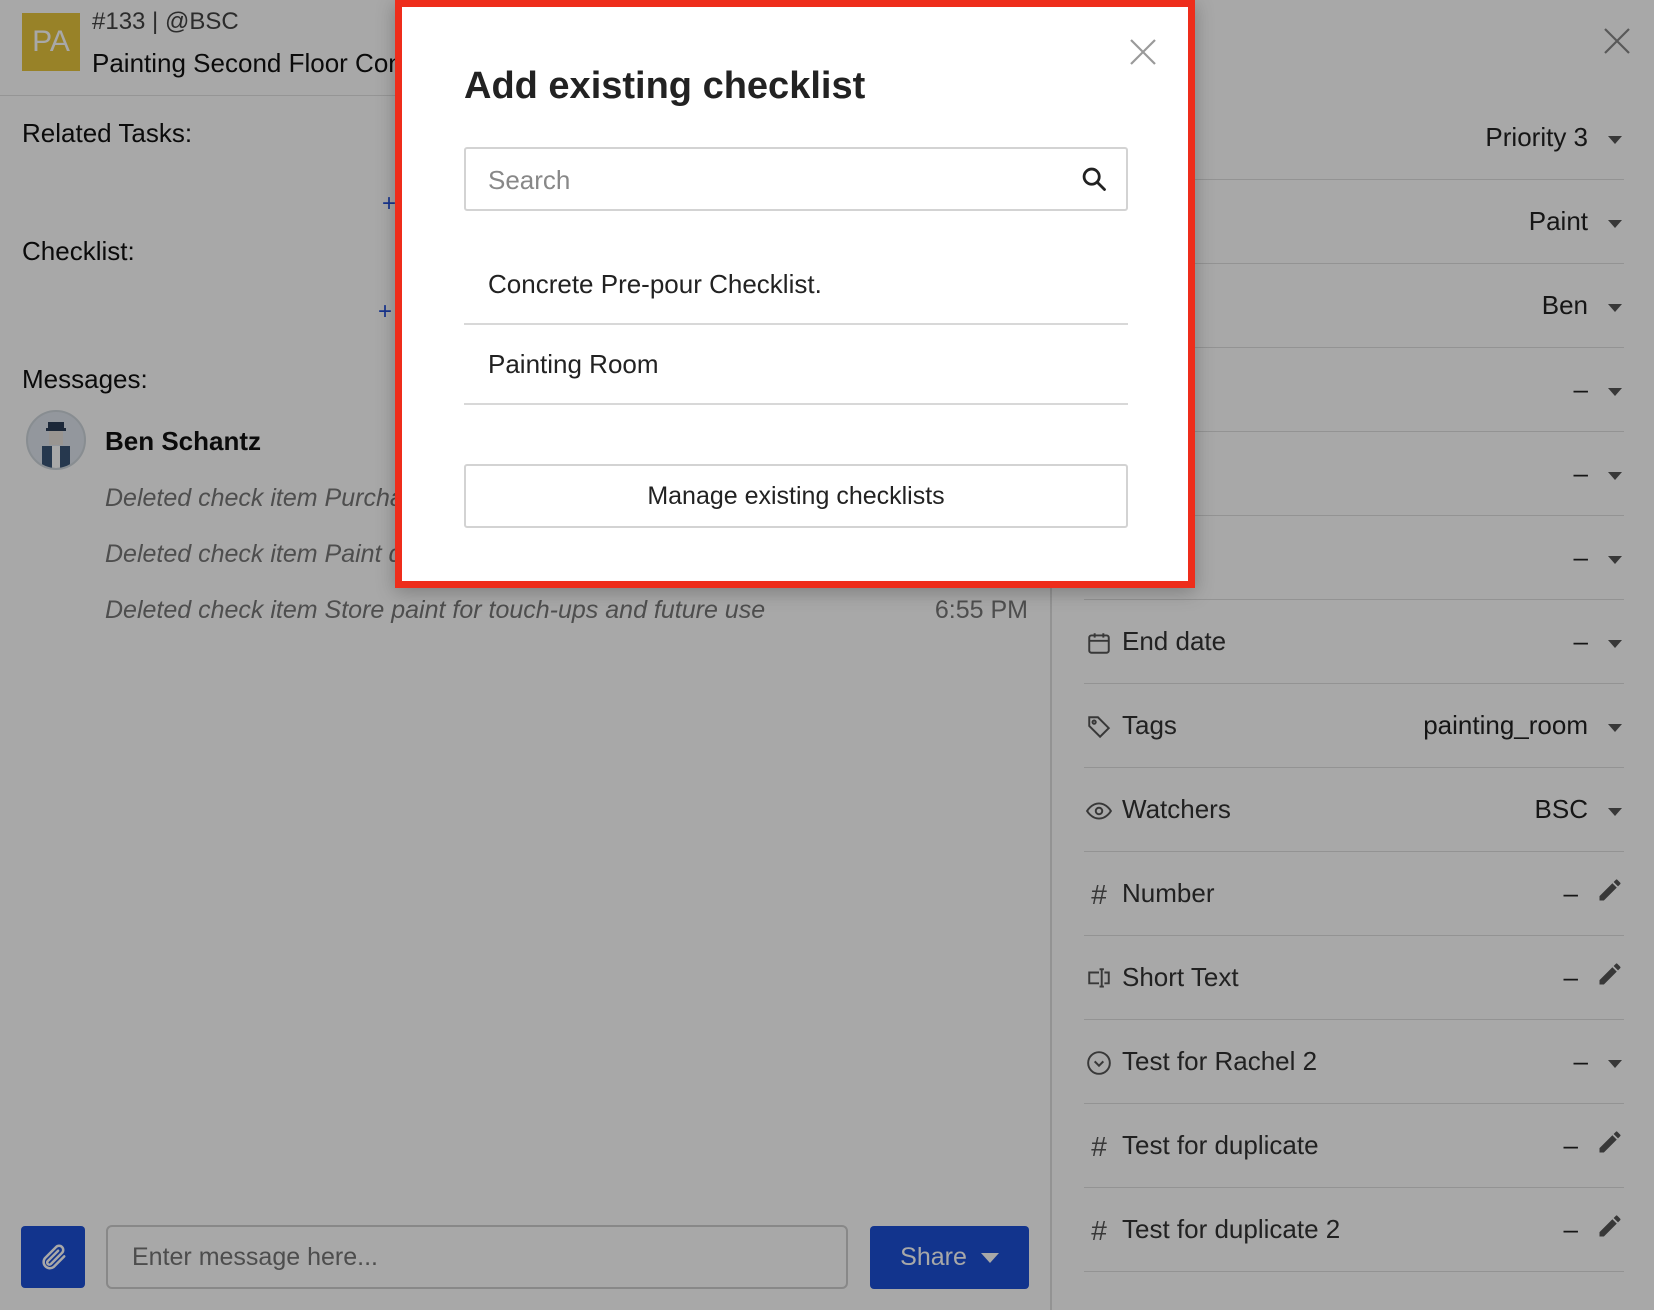 The image size is (1654, 1310). What do you see at coordinates (796, 496) in the screenshot?
I see `manage-checklists-button: Manage existing checklists` at bounding box center [796, 496].